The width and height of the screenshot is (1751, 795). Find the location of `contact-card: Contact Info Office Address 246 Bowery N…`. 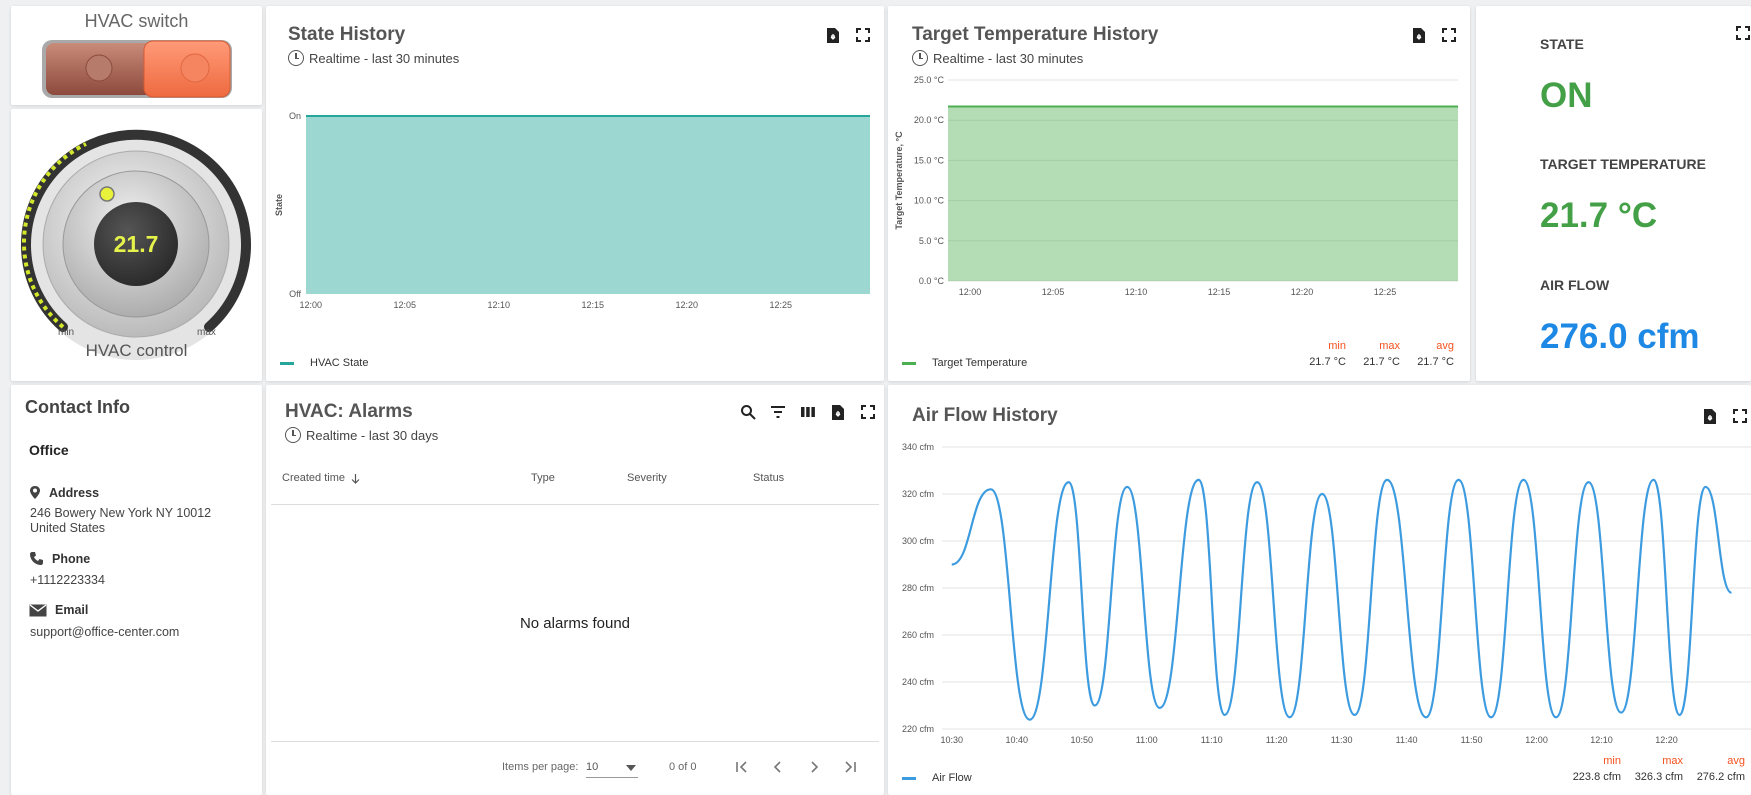

contact-card: Contact Info Office Address 246 Bowery N… is located at coordinates (136, 590).